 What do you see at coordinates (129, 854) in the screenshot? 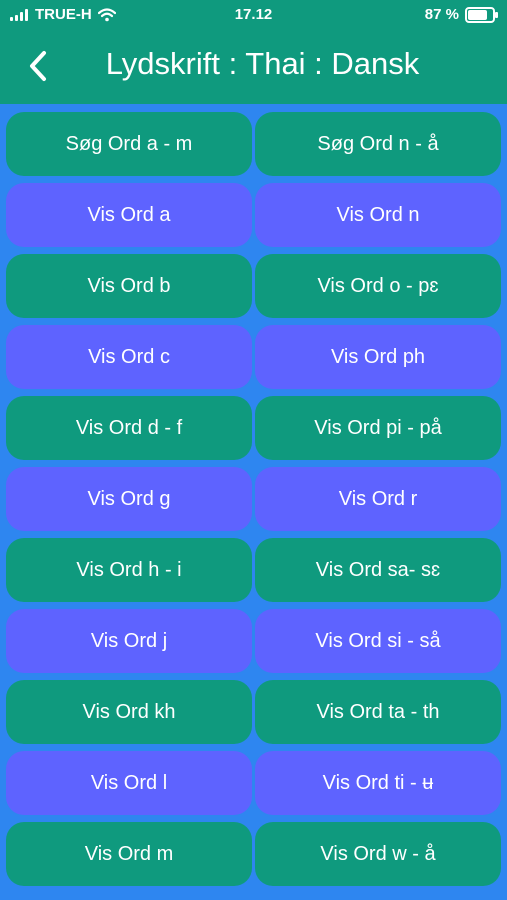
I see `word-button: Vis Ord m` at bounding box center [129, 854].